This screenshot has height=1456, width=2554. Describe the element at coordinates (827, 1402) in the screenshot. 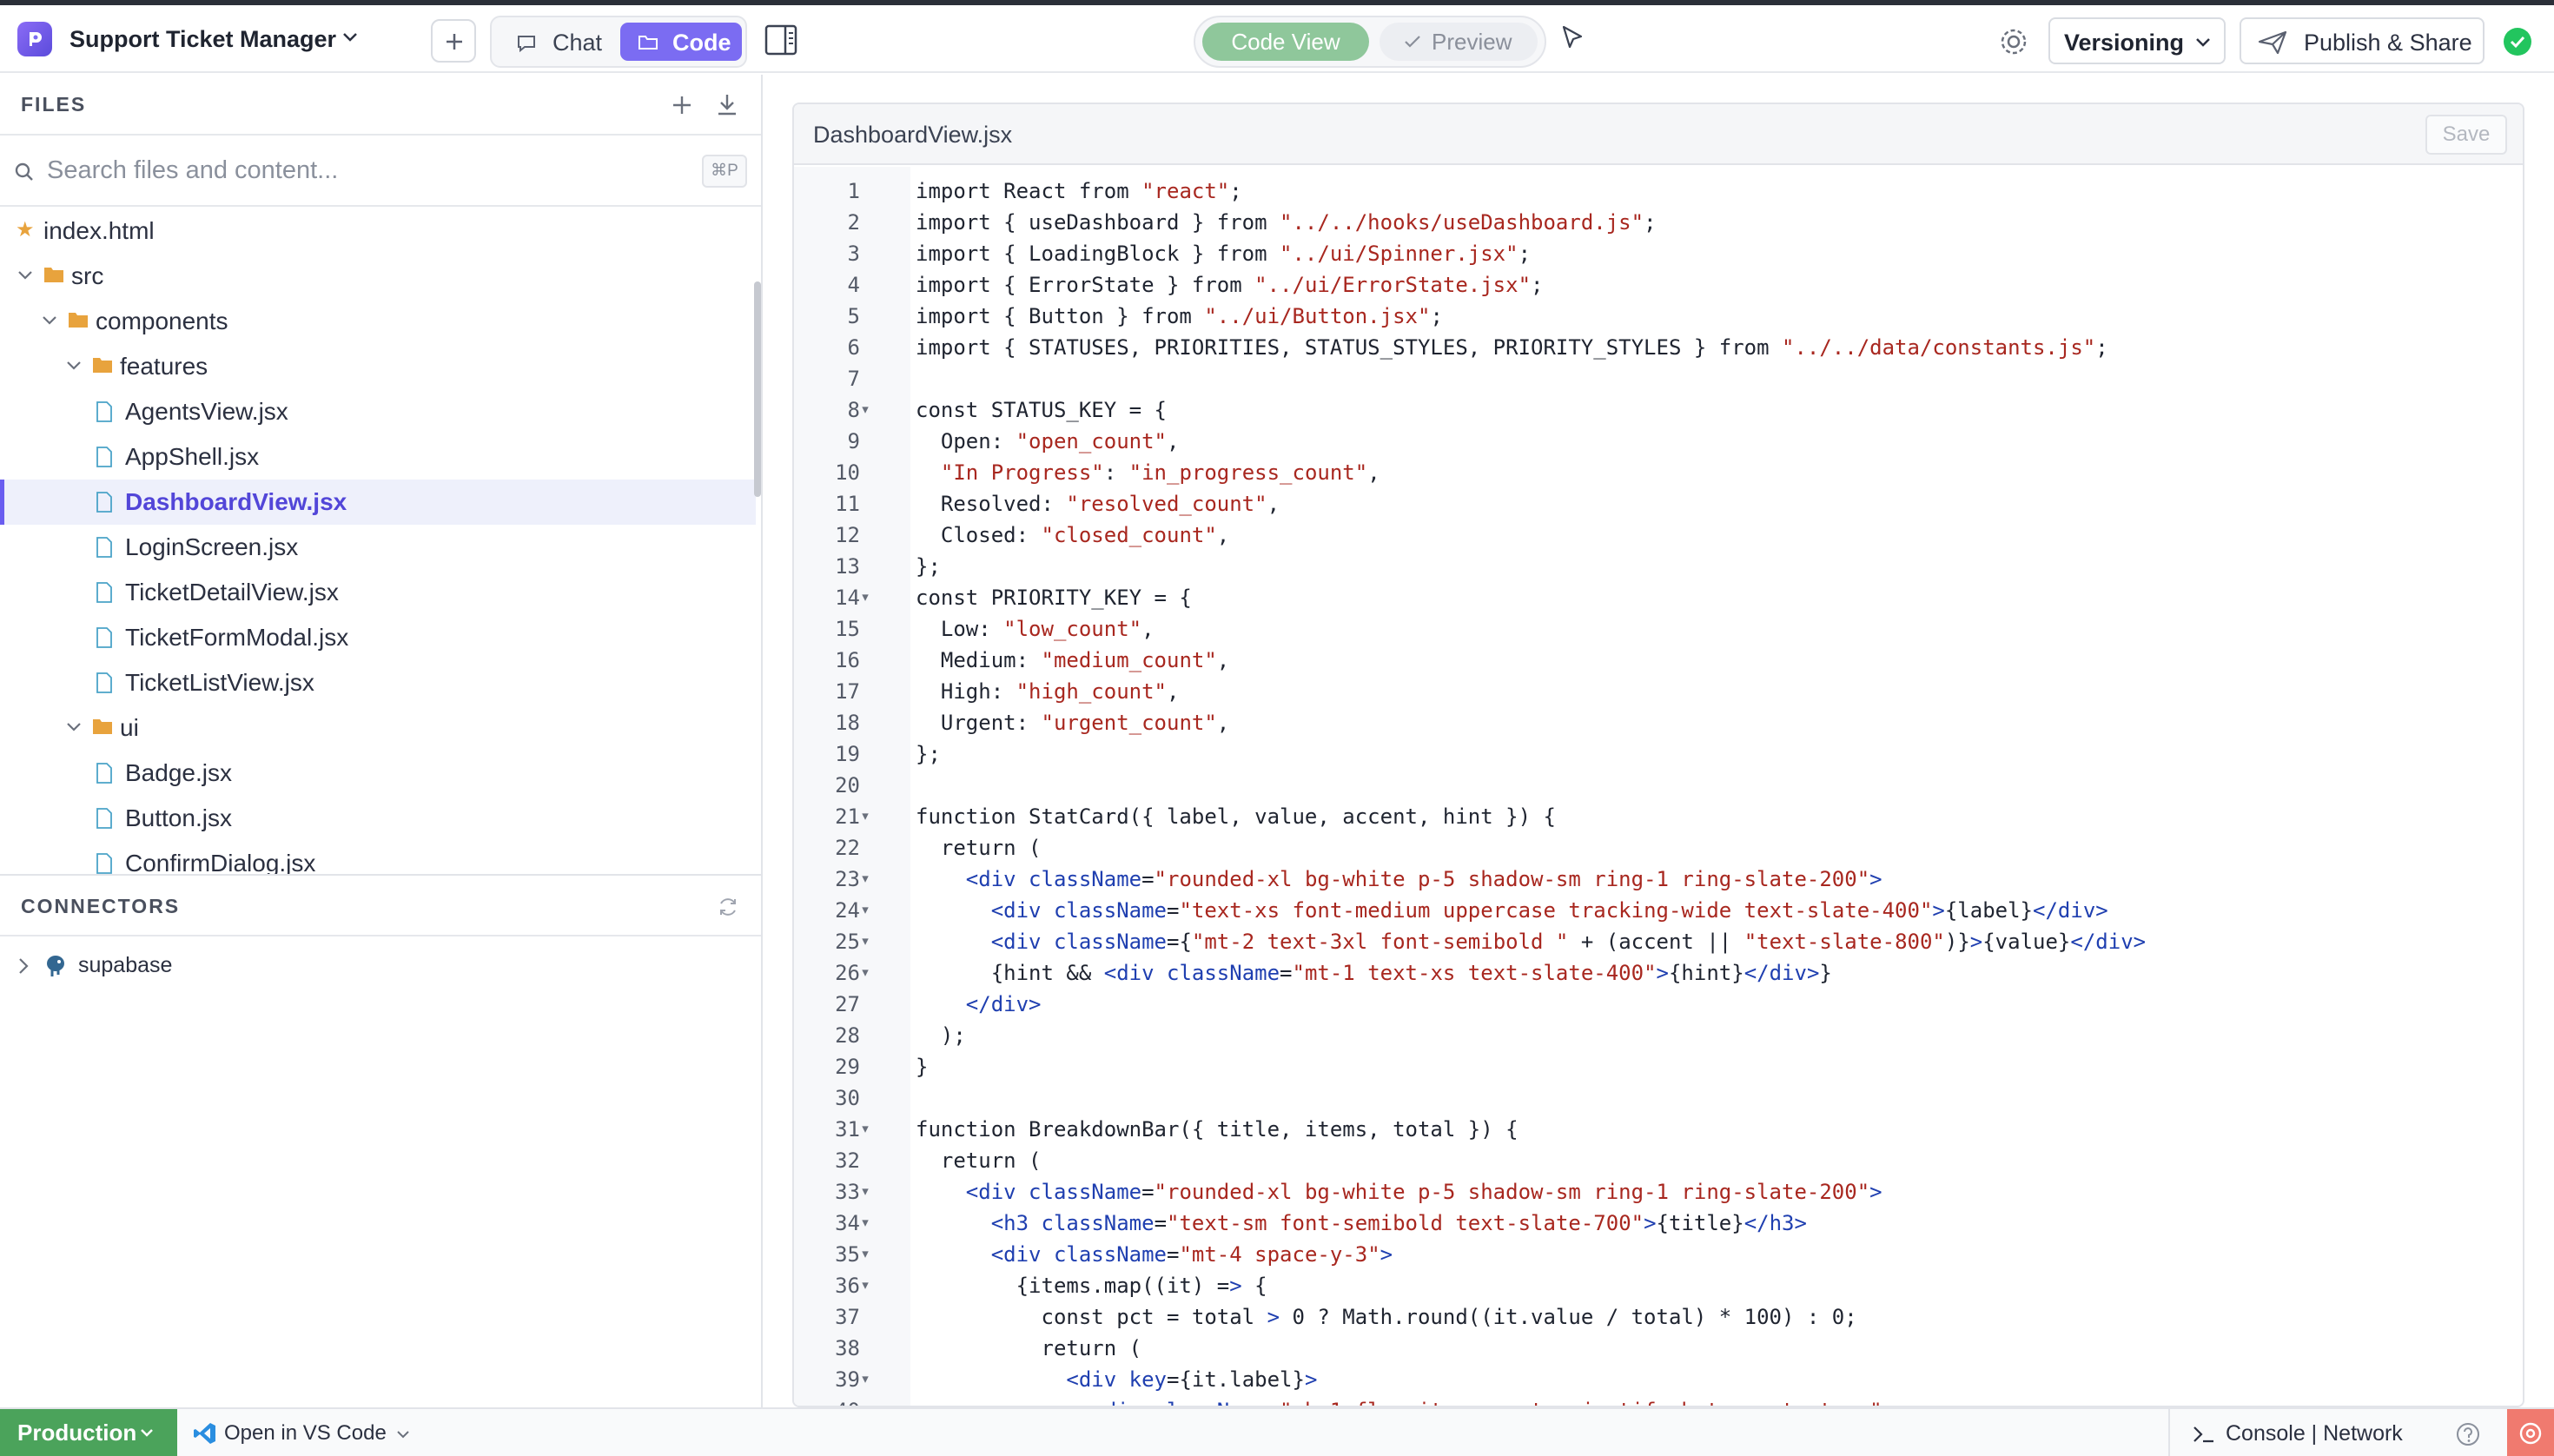

I see `line-number: 40` at that location.